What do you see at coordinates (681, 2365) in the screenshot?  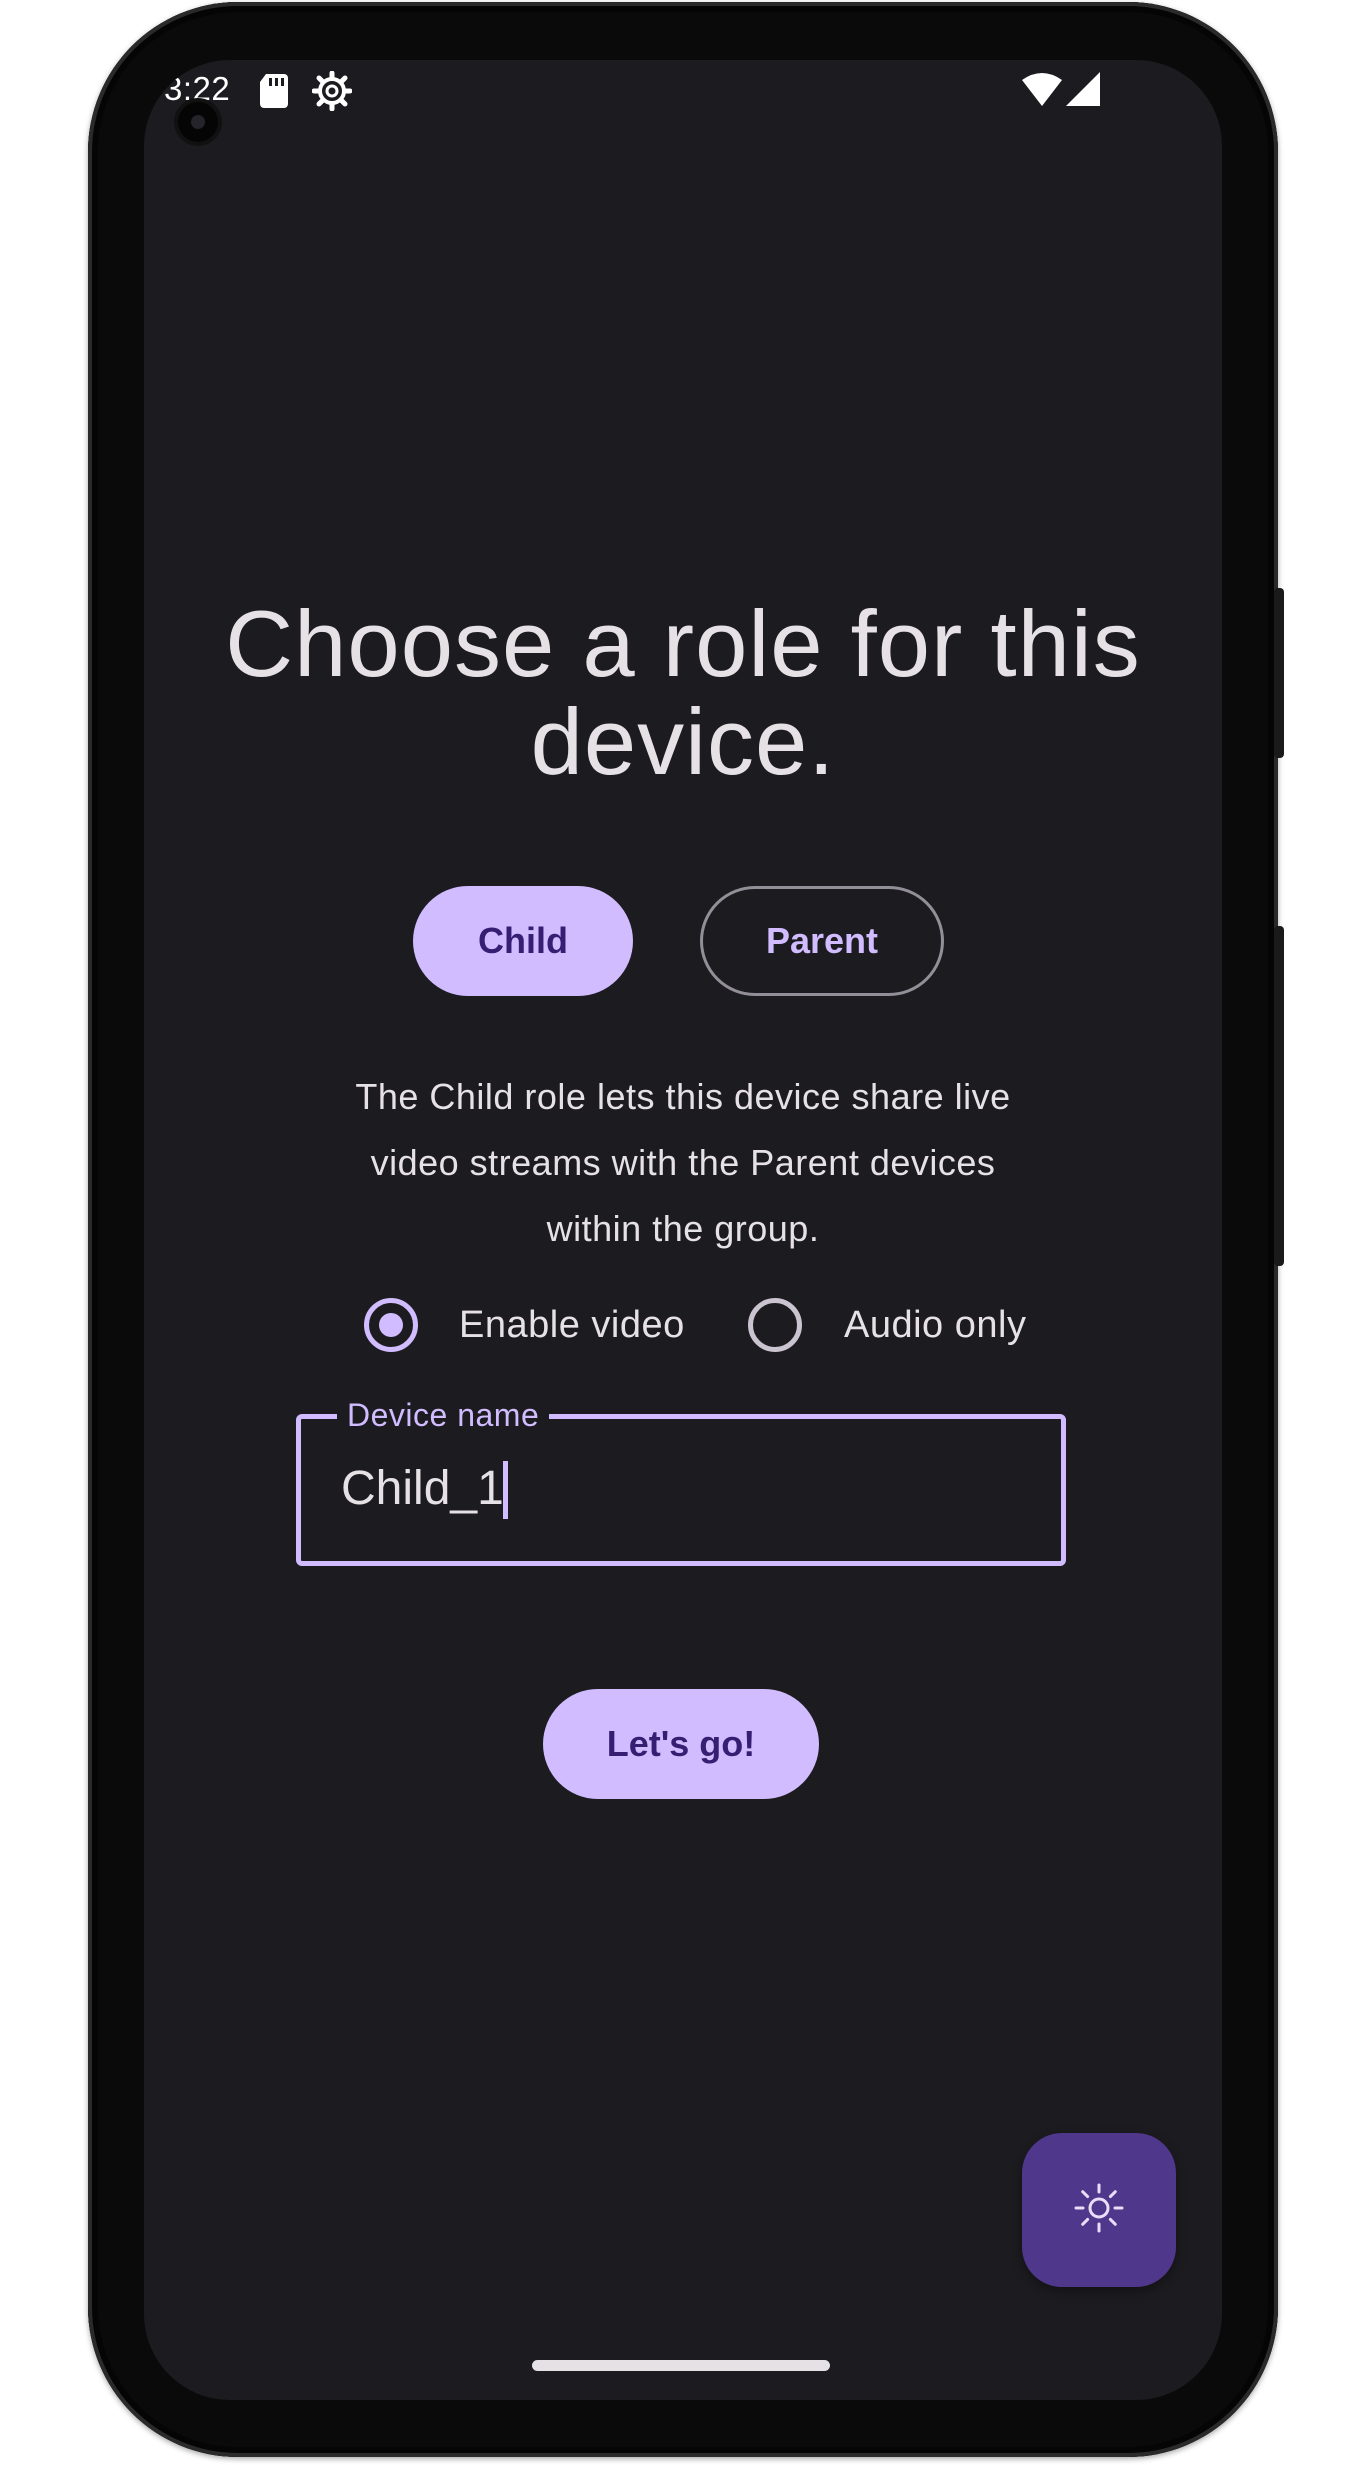 I see `home-indicator` at bounding box center [681, 2365].